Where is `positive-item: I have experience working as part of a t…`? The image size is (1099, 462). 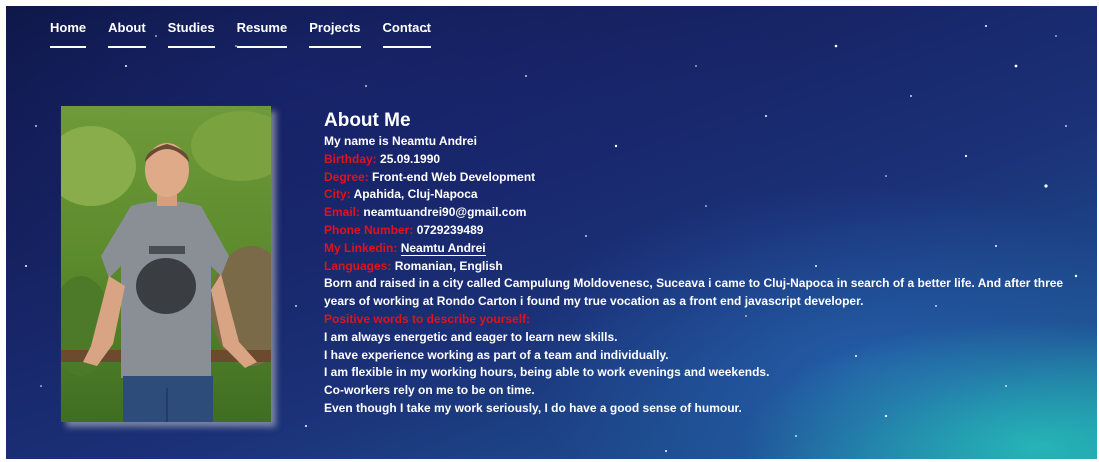
positive-item: I have experience working as part of a t… is located at coordinates (496, 354).